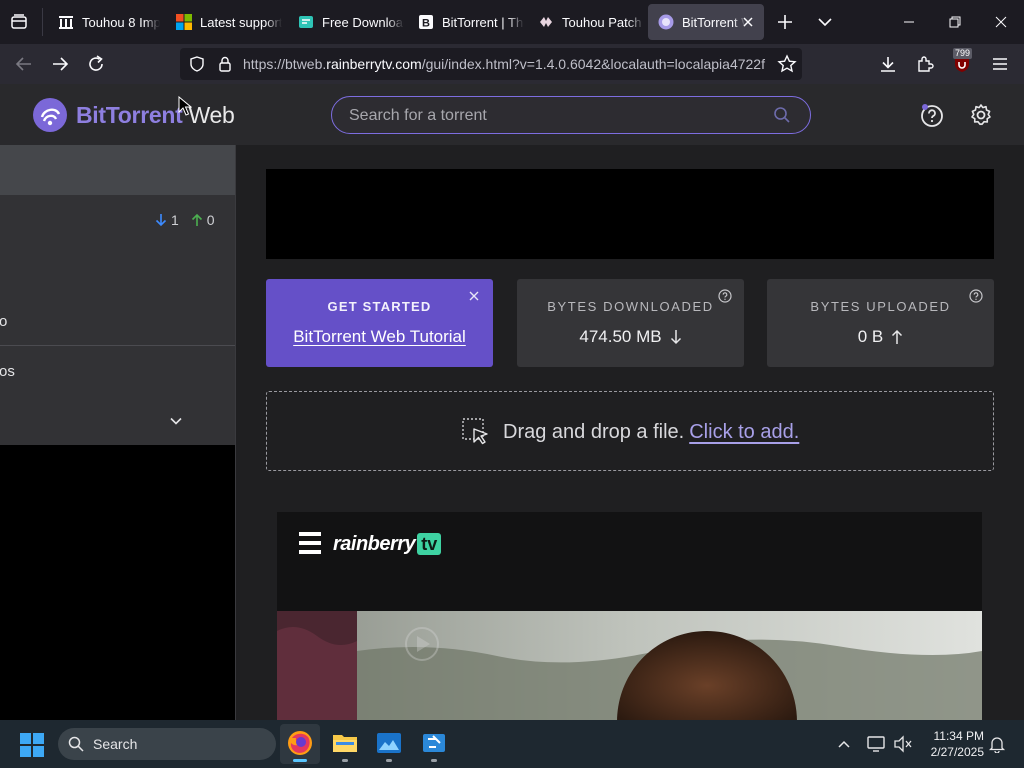 The image size is (1024, 768). Describe the element at coordinates (387, 544) in the screenshot. I see `rainberry-logo: rainberry tv` at that location.